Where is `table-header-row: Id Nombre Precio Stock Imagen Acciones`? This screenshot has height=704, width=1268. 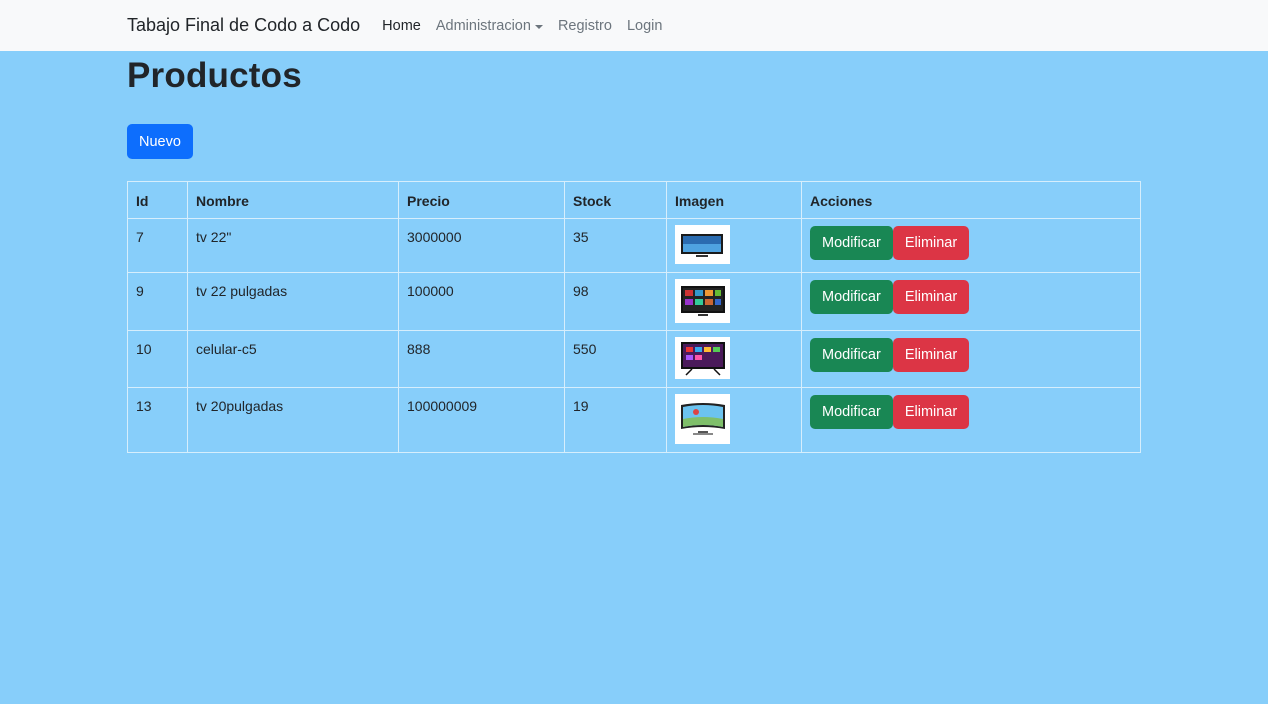
table-header-row: Id Nombre Precio Stock Imagen Acciones is located at coordinates (634, 200).